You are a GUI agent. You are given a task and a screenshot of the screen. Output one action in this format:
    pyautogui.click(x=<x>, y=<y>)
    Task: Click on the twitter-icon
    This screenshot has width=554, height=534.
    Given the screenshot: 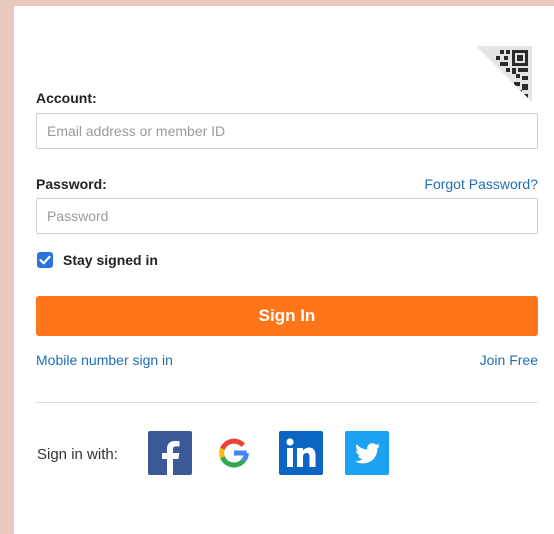 What is the action you would take?
    pyautogui.click(x=367, y=453)
    